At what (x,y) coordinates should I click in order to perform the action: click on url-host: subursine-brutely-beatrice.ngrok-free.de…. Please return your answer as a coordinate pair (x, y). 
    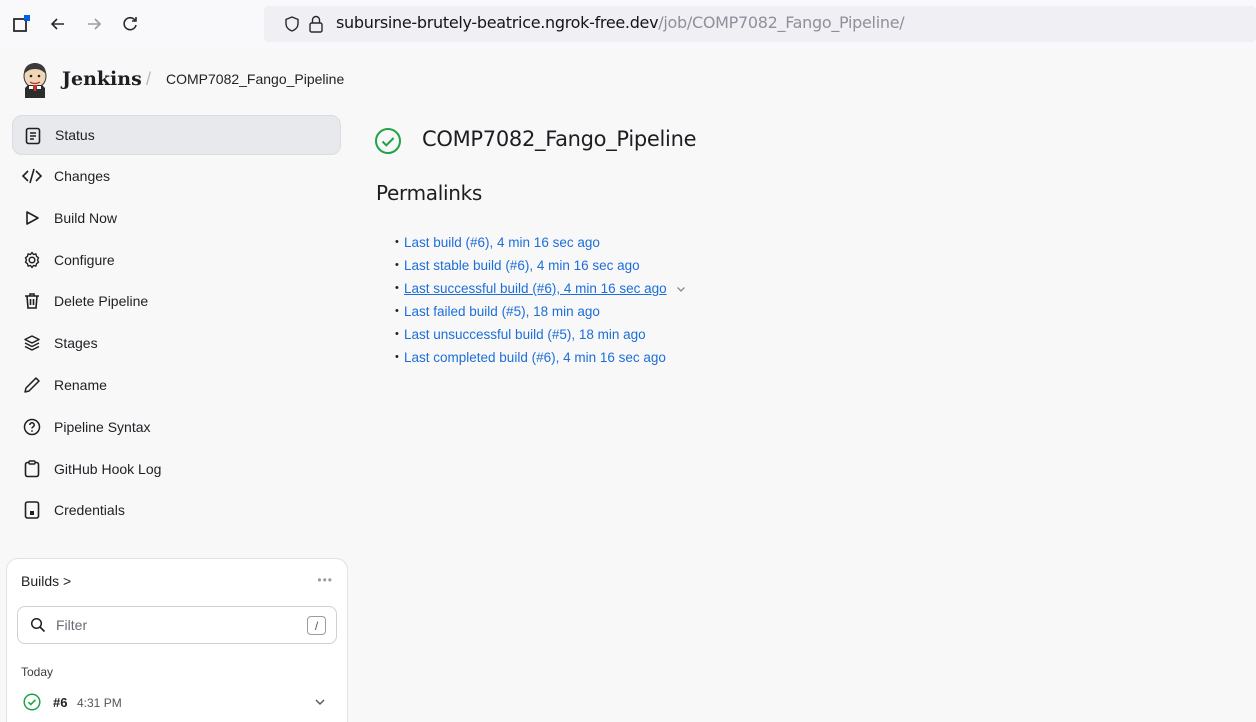
    Looking at the image, I should click on (497, 22).